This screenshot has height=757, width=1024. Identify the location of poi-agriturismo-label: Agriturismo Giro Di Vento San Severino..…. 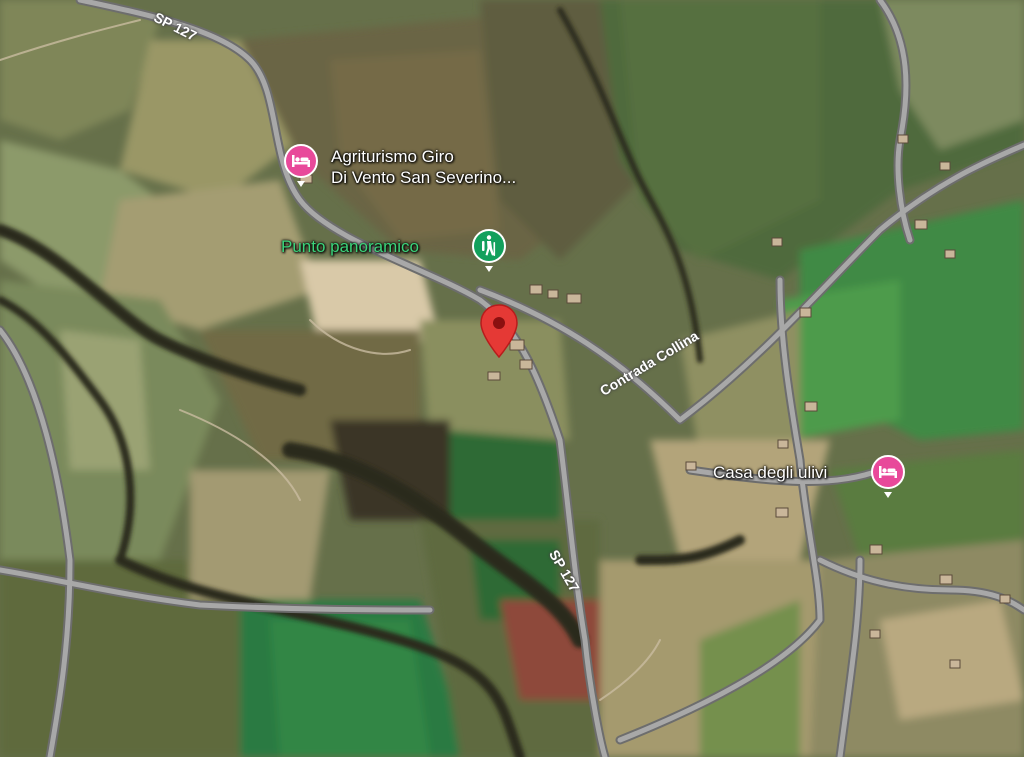
(423, 167).